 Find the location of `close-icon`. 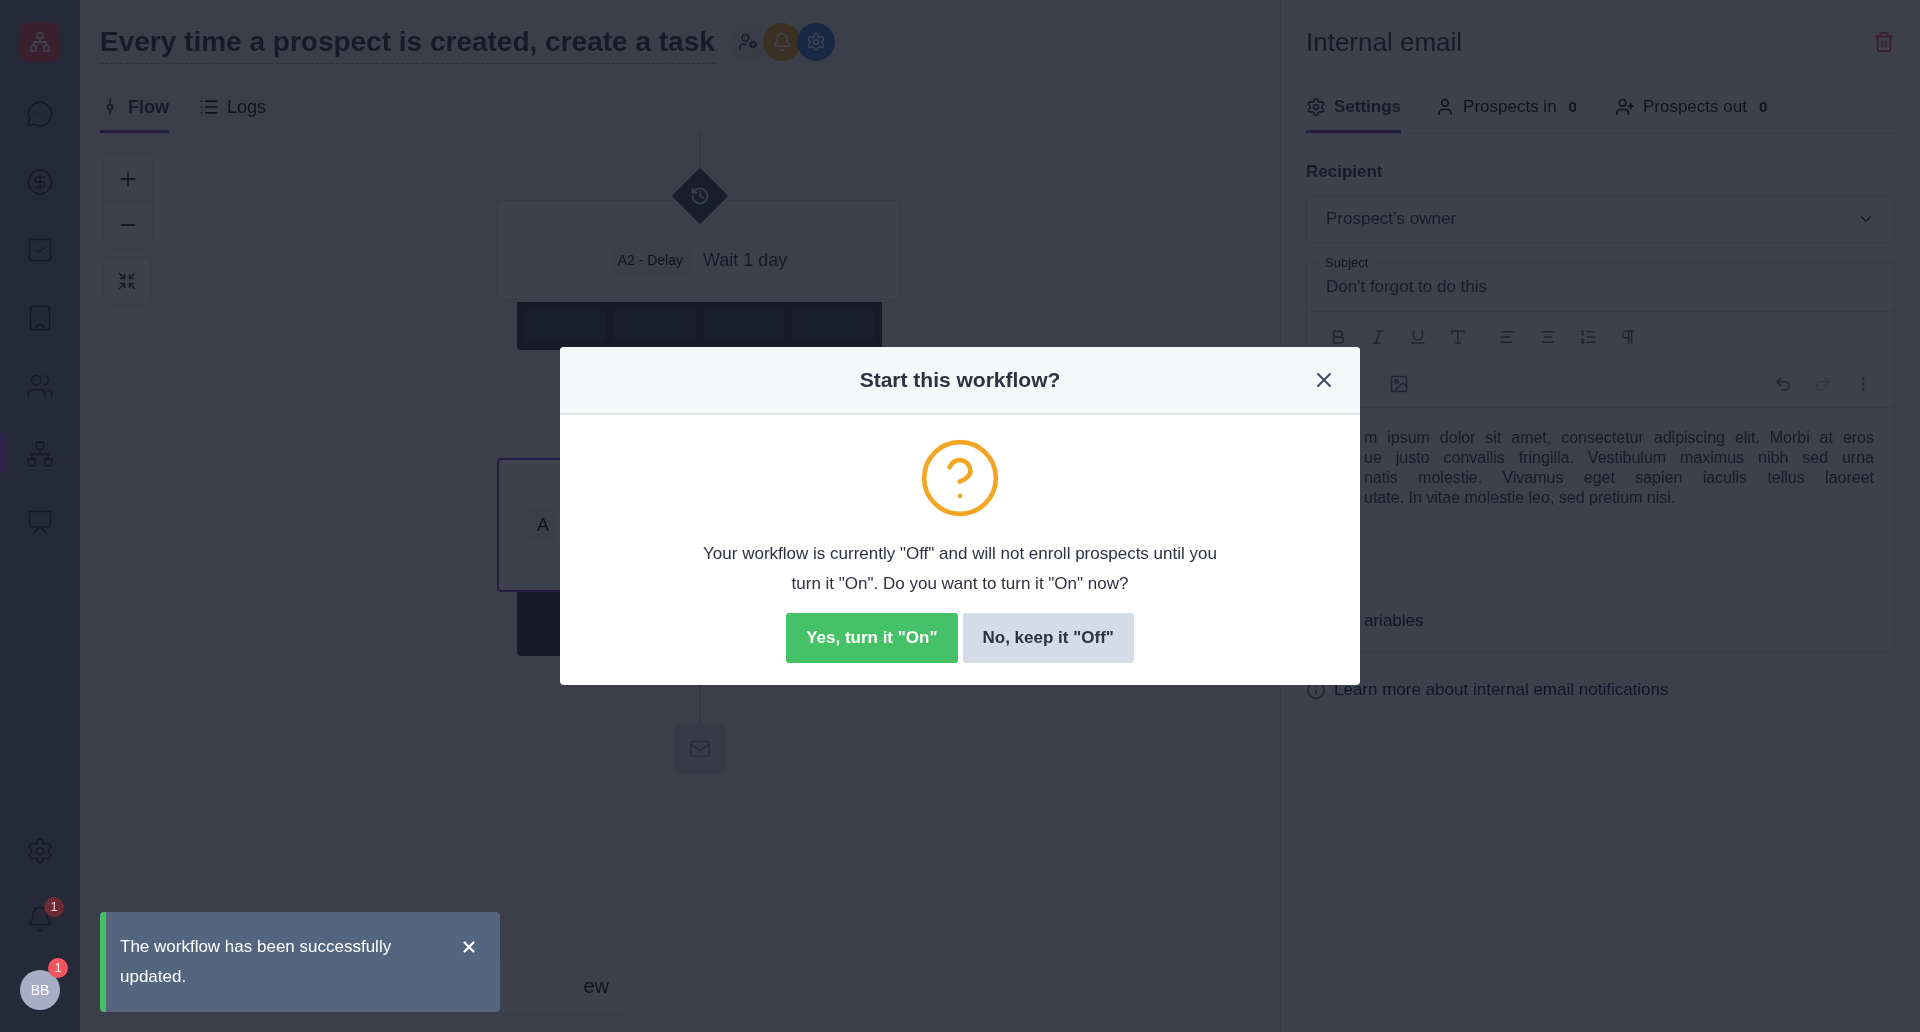

close-icon is located at coordinates (469, 947).